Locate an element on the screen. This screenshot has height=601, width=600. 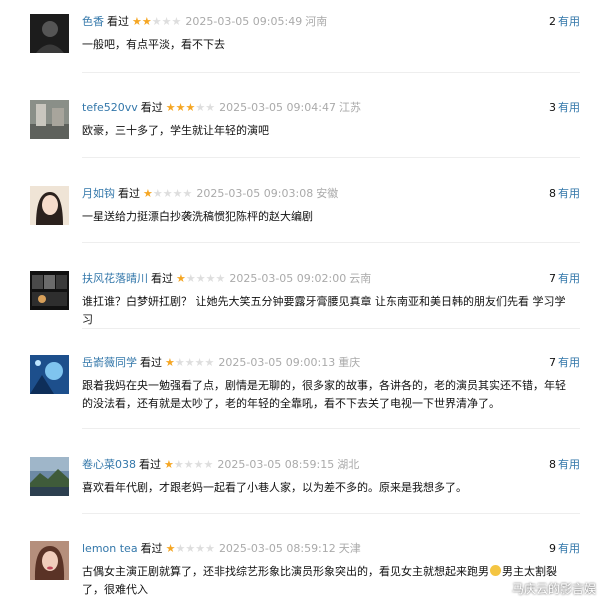
comment-text: 喜欢看年代剧，才跟老妈一起看了小巷人家，以为差不多的。原来是我想多了。 is located at coordinates (274, 487).